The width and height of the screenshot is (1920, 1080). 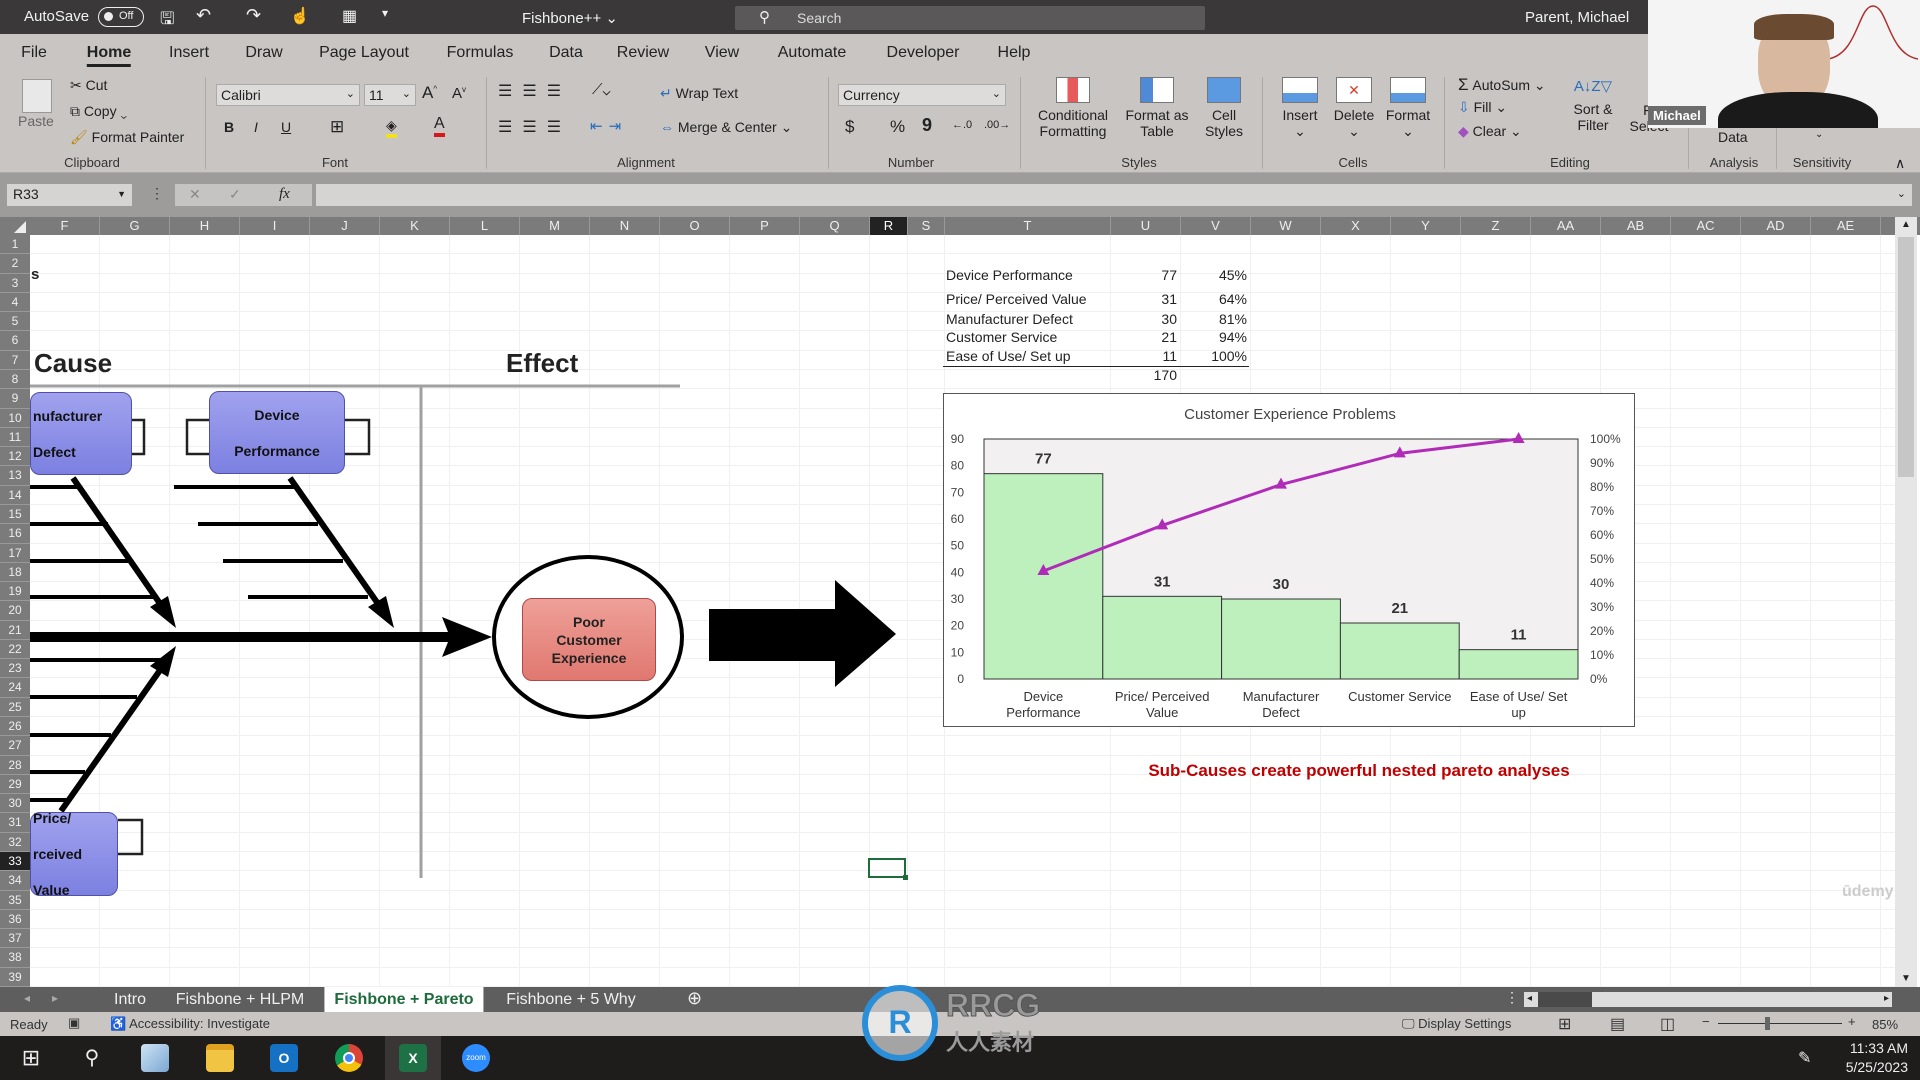 What do you see at coordinates (54, 451) in the screenshot?
I see `box-line: Defect` at bounding box center [54, 451].